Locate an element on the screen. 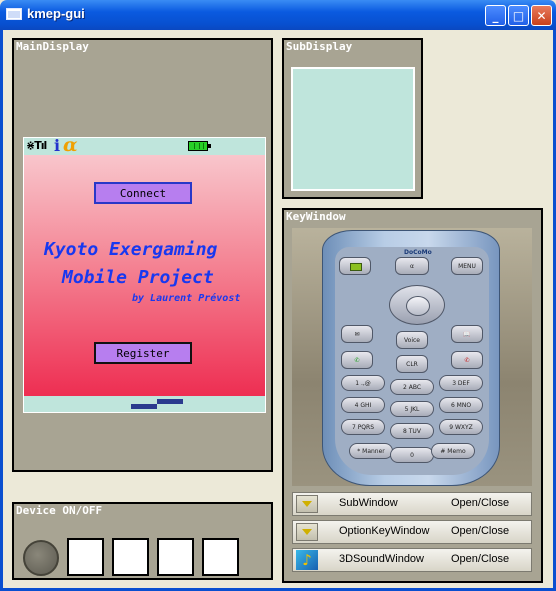 The height and width of the screenshot is (591, 556). main-display-label: MainDisplay is located at coordinates (52, 46).